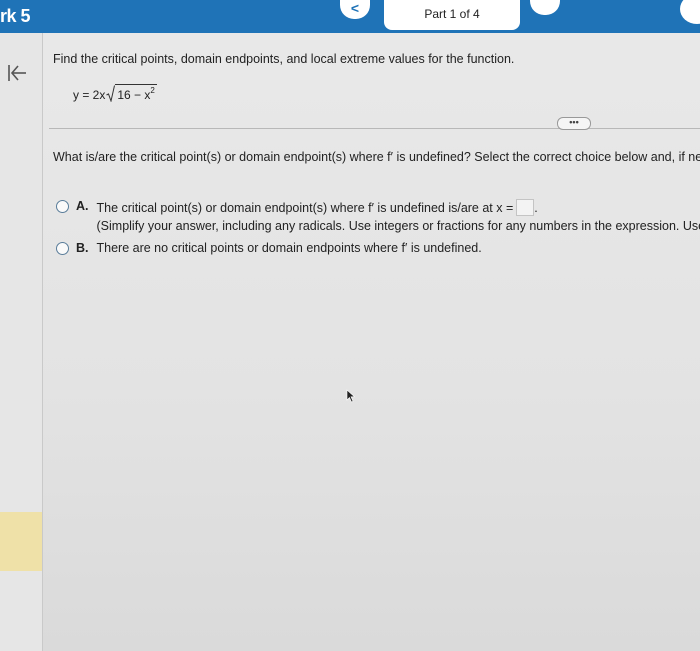  What do you see at coordinates (545, 7) in the screenshot?
I see `next-part-button` at bounding box center [545, 7].